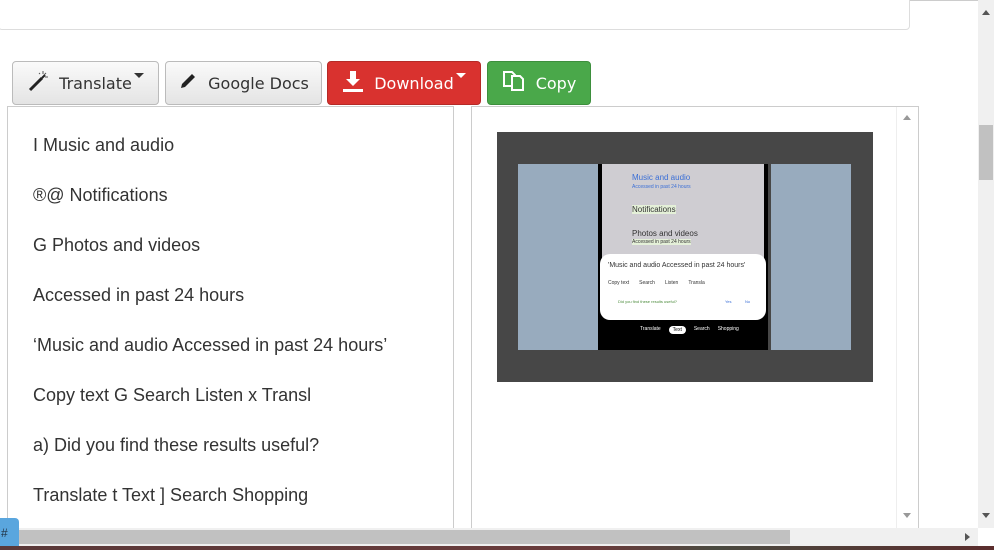 This screenshot has height=550, width=994. I want to click on page-horizontal-scrollbar, so click(489, 537).